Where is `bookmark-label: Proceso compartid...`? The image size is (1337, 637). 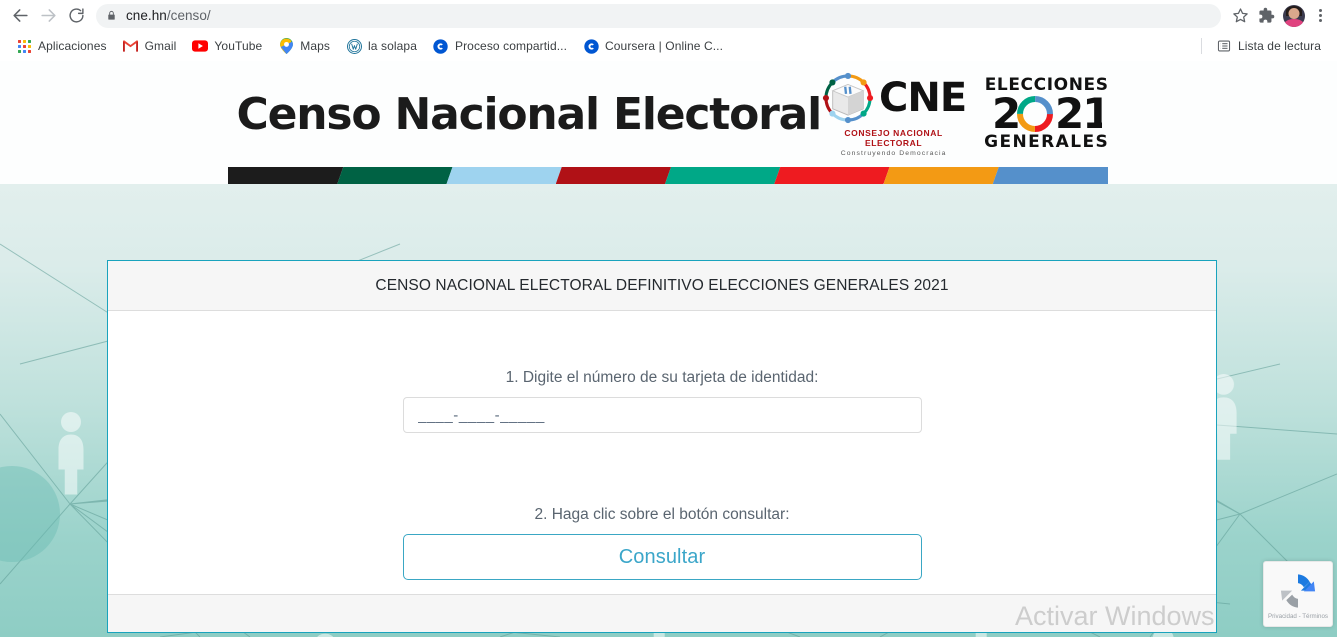 bookmark-label: Proceso compartid... is located at coordinates (511, 46).